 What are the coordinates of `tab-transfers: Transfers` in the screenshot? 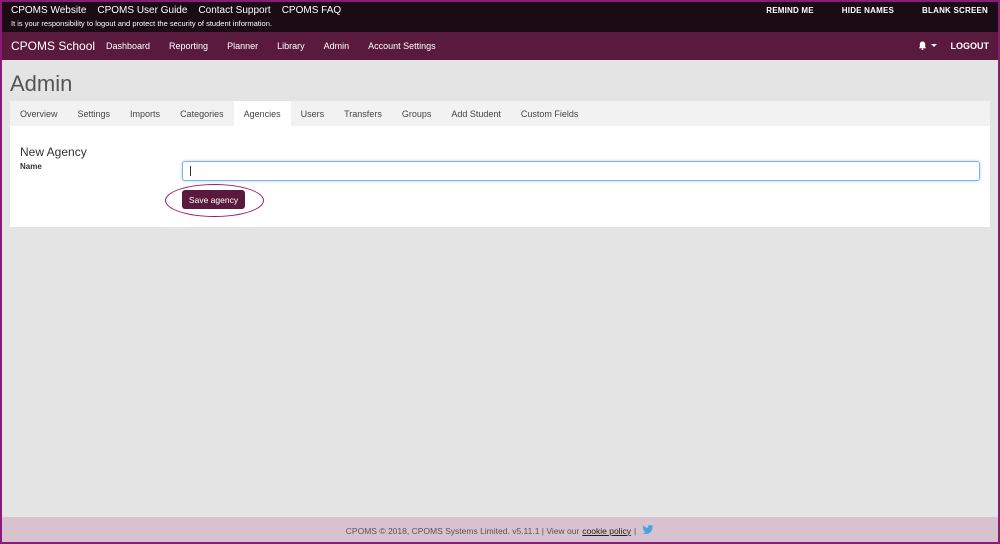 It's located at (363, 113).